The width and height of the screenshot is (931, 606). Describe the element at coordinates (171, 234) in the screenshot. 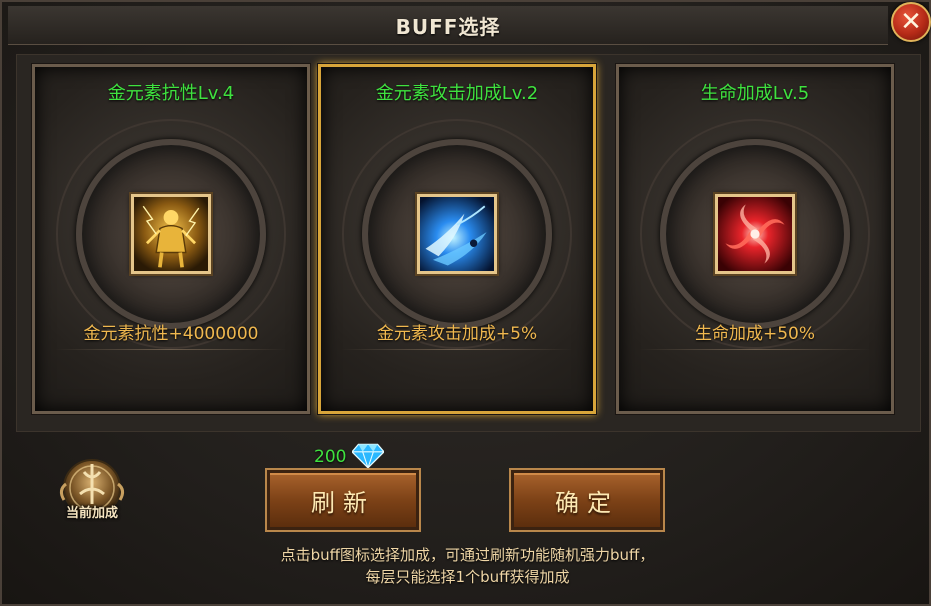

I see `golden-statue-icon` at that location.